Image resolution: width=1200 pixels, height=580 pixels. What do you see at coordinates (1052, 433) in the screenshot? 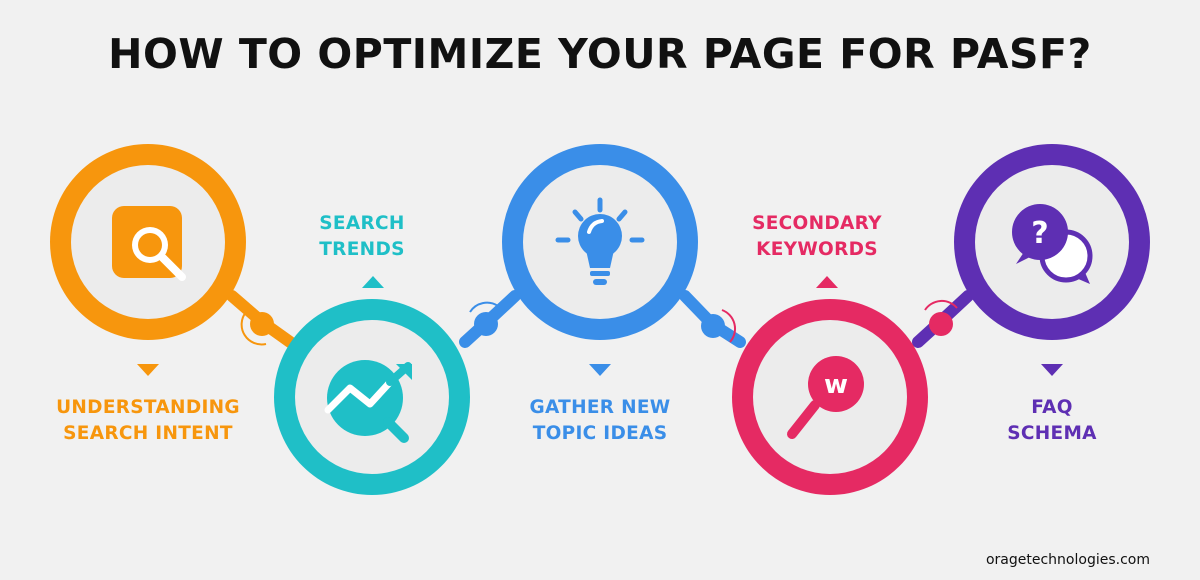
I see `step-5-label-line-2: SCHEMA` at bounding box center [1052, 433].